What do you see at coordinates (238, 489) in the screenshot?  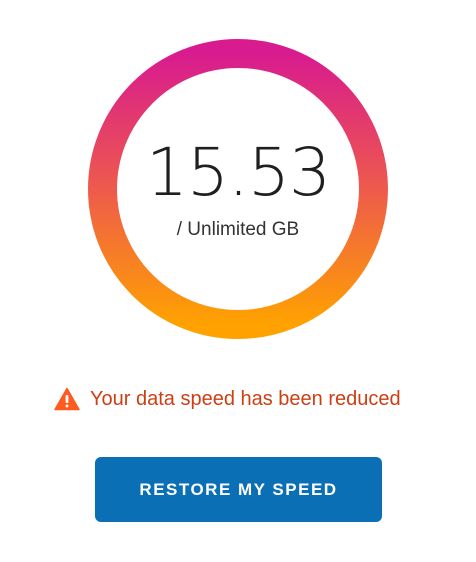 I see `restore-speed-button: RESTORE MY SPEED` at bounding box center [238, 489].